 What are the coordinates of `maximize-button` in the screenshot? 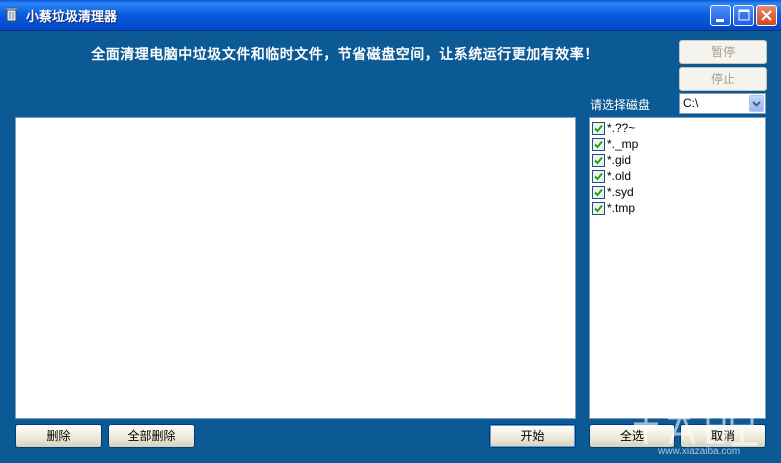 It's located at (743, 15).